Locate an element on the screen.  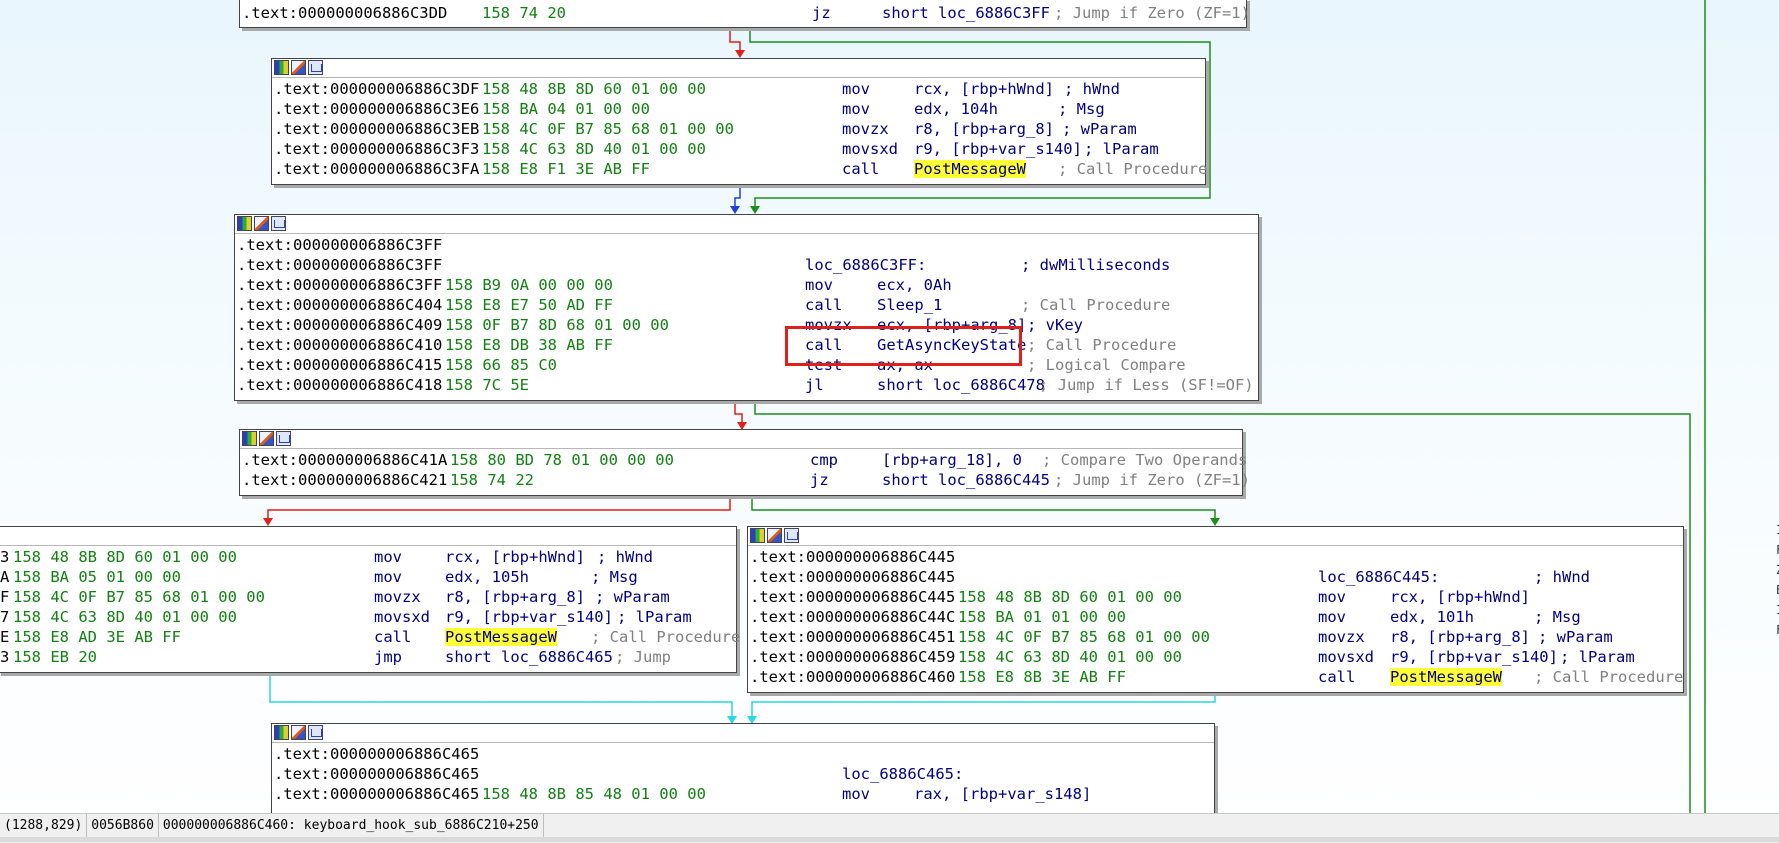
block-line: .text:000000006886C3F3 is located at coordinates (376, 149).